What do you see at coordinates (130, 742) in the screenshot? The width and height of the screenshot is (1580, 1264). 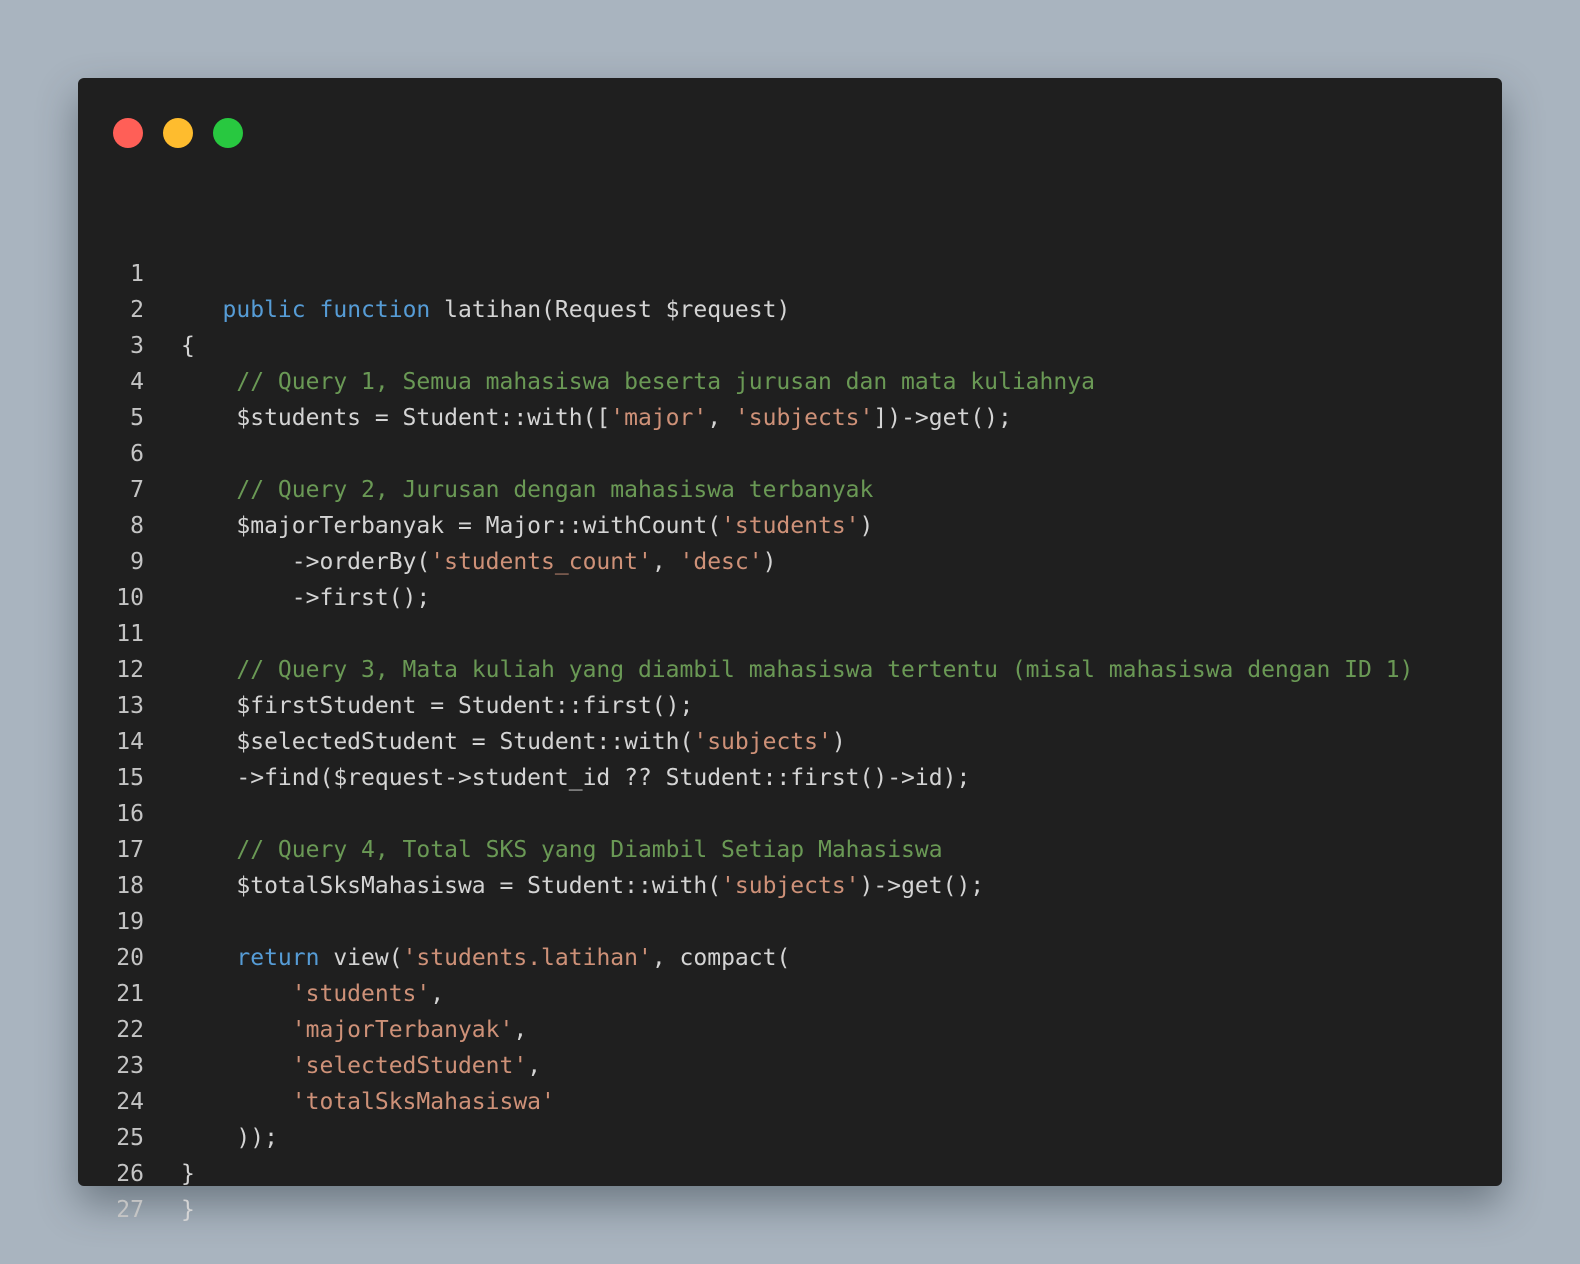 I see `line-number: 14` at bounding box center [130, 742].